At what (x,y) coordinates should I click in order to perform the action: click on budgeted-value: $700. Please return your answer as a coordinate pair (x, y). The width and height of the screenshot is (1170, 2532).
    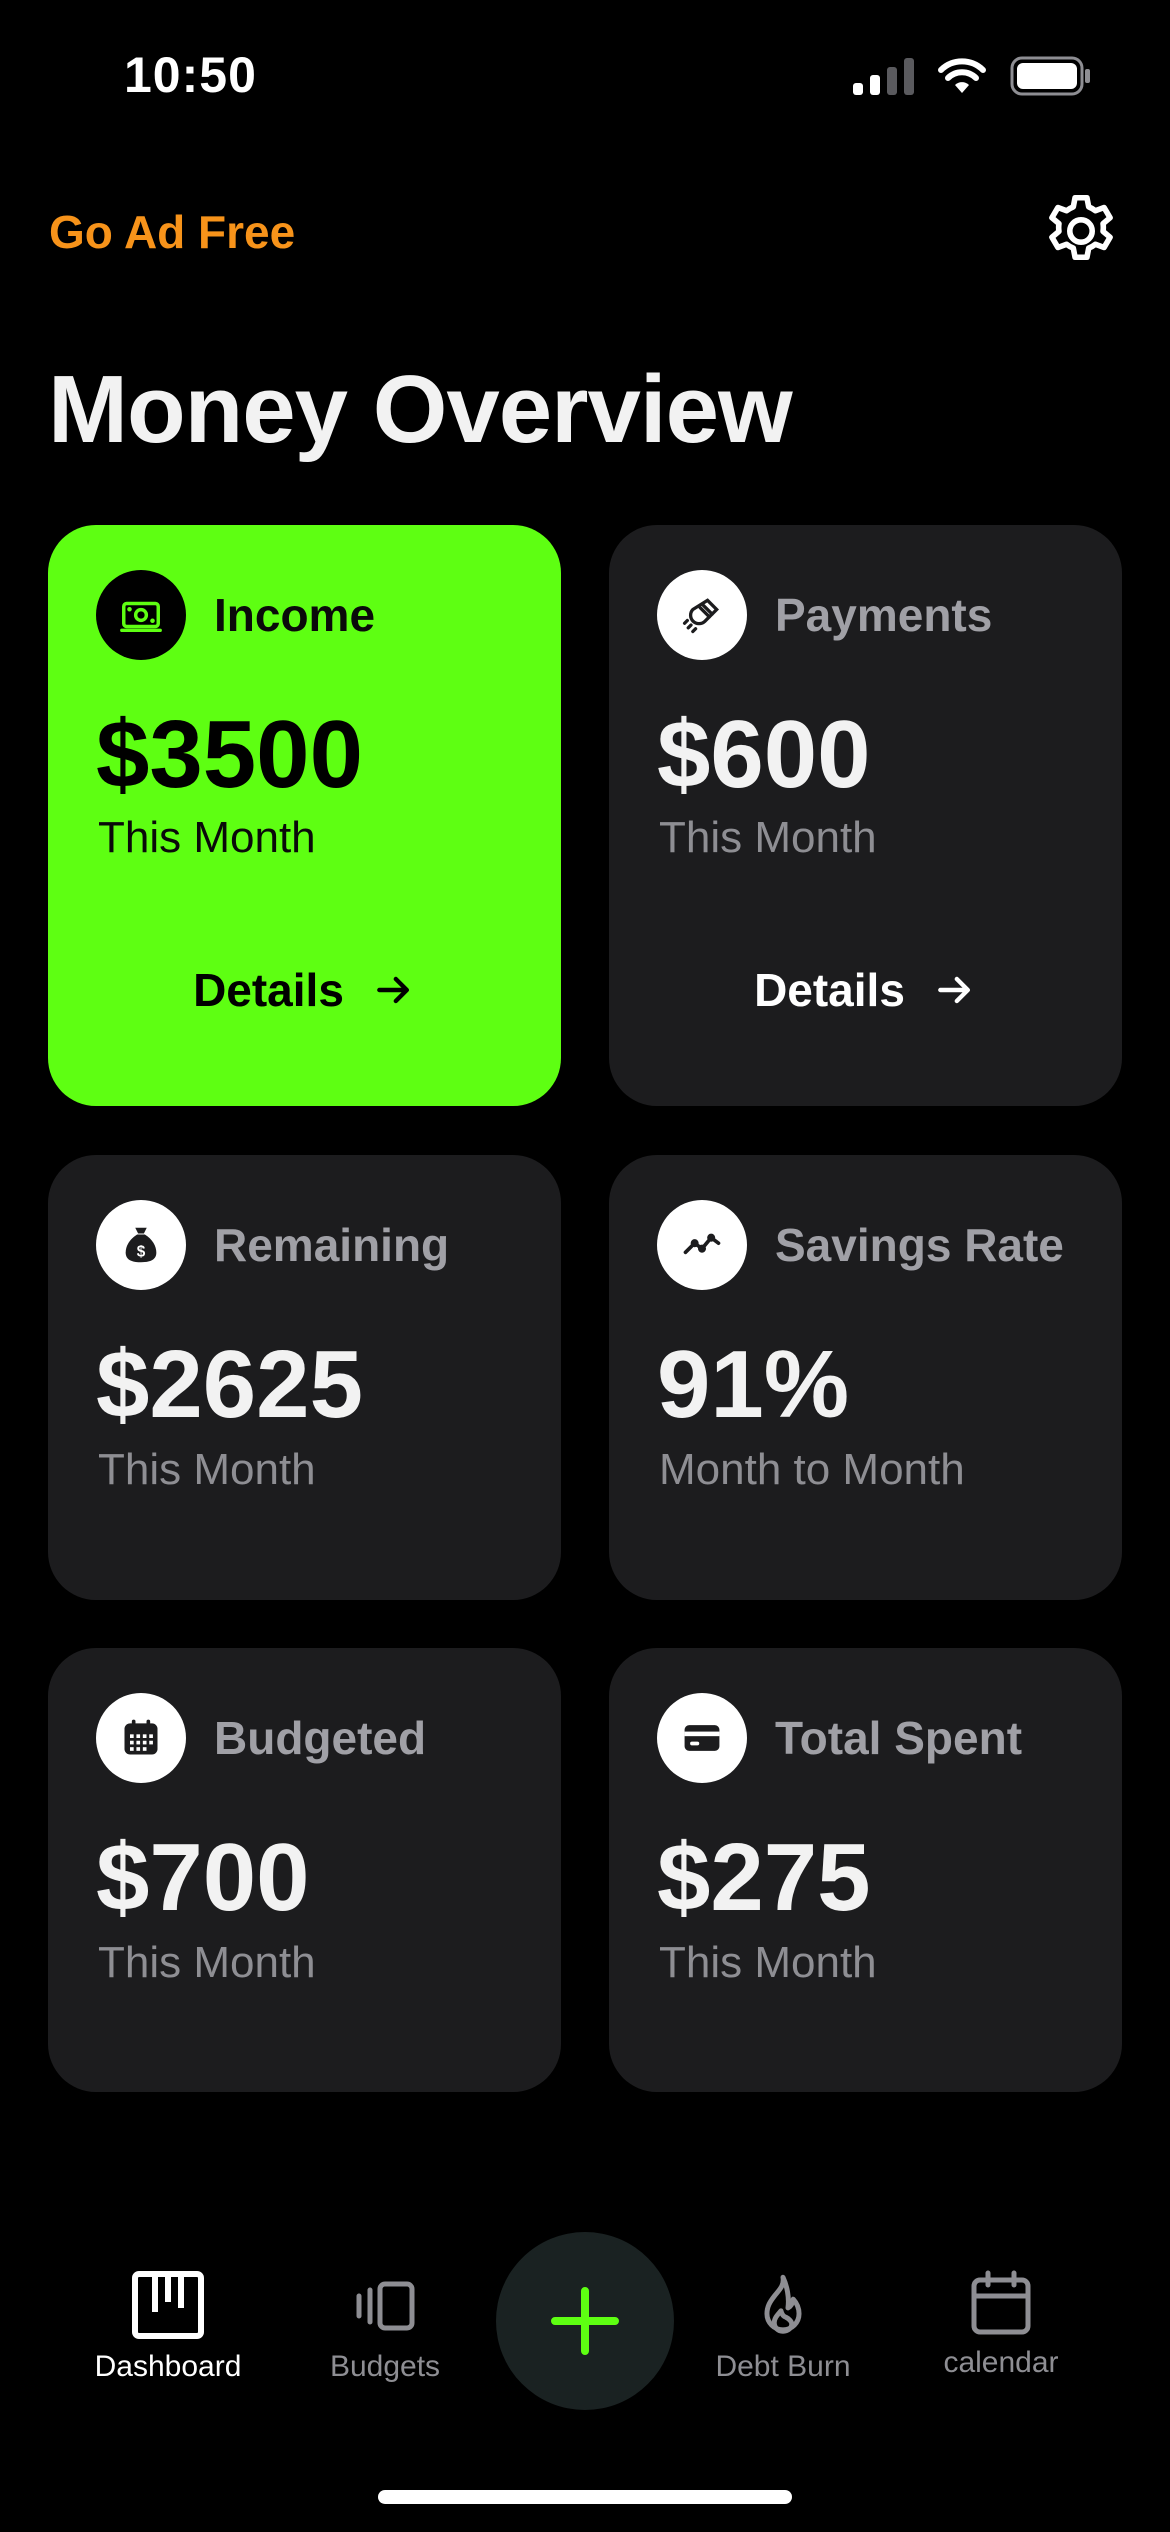
    Looking at the image, I should click on (203, 1877).